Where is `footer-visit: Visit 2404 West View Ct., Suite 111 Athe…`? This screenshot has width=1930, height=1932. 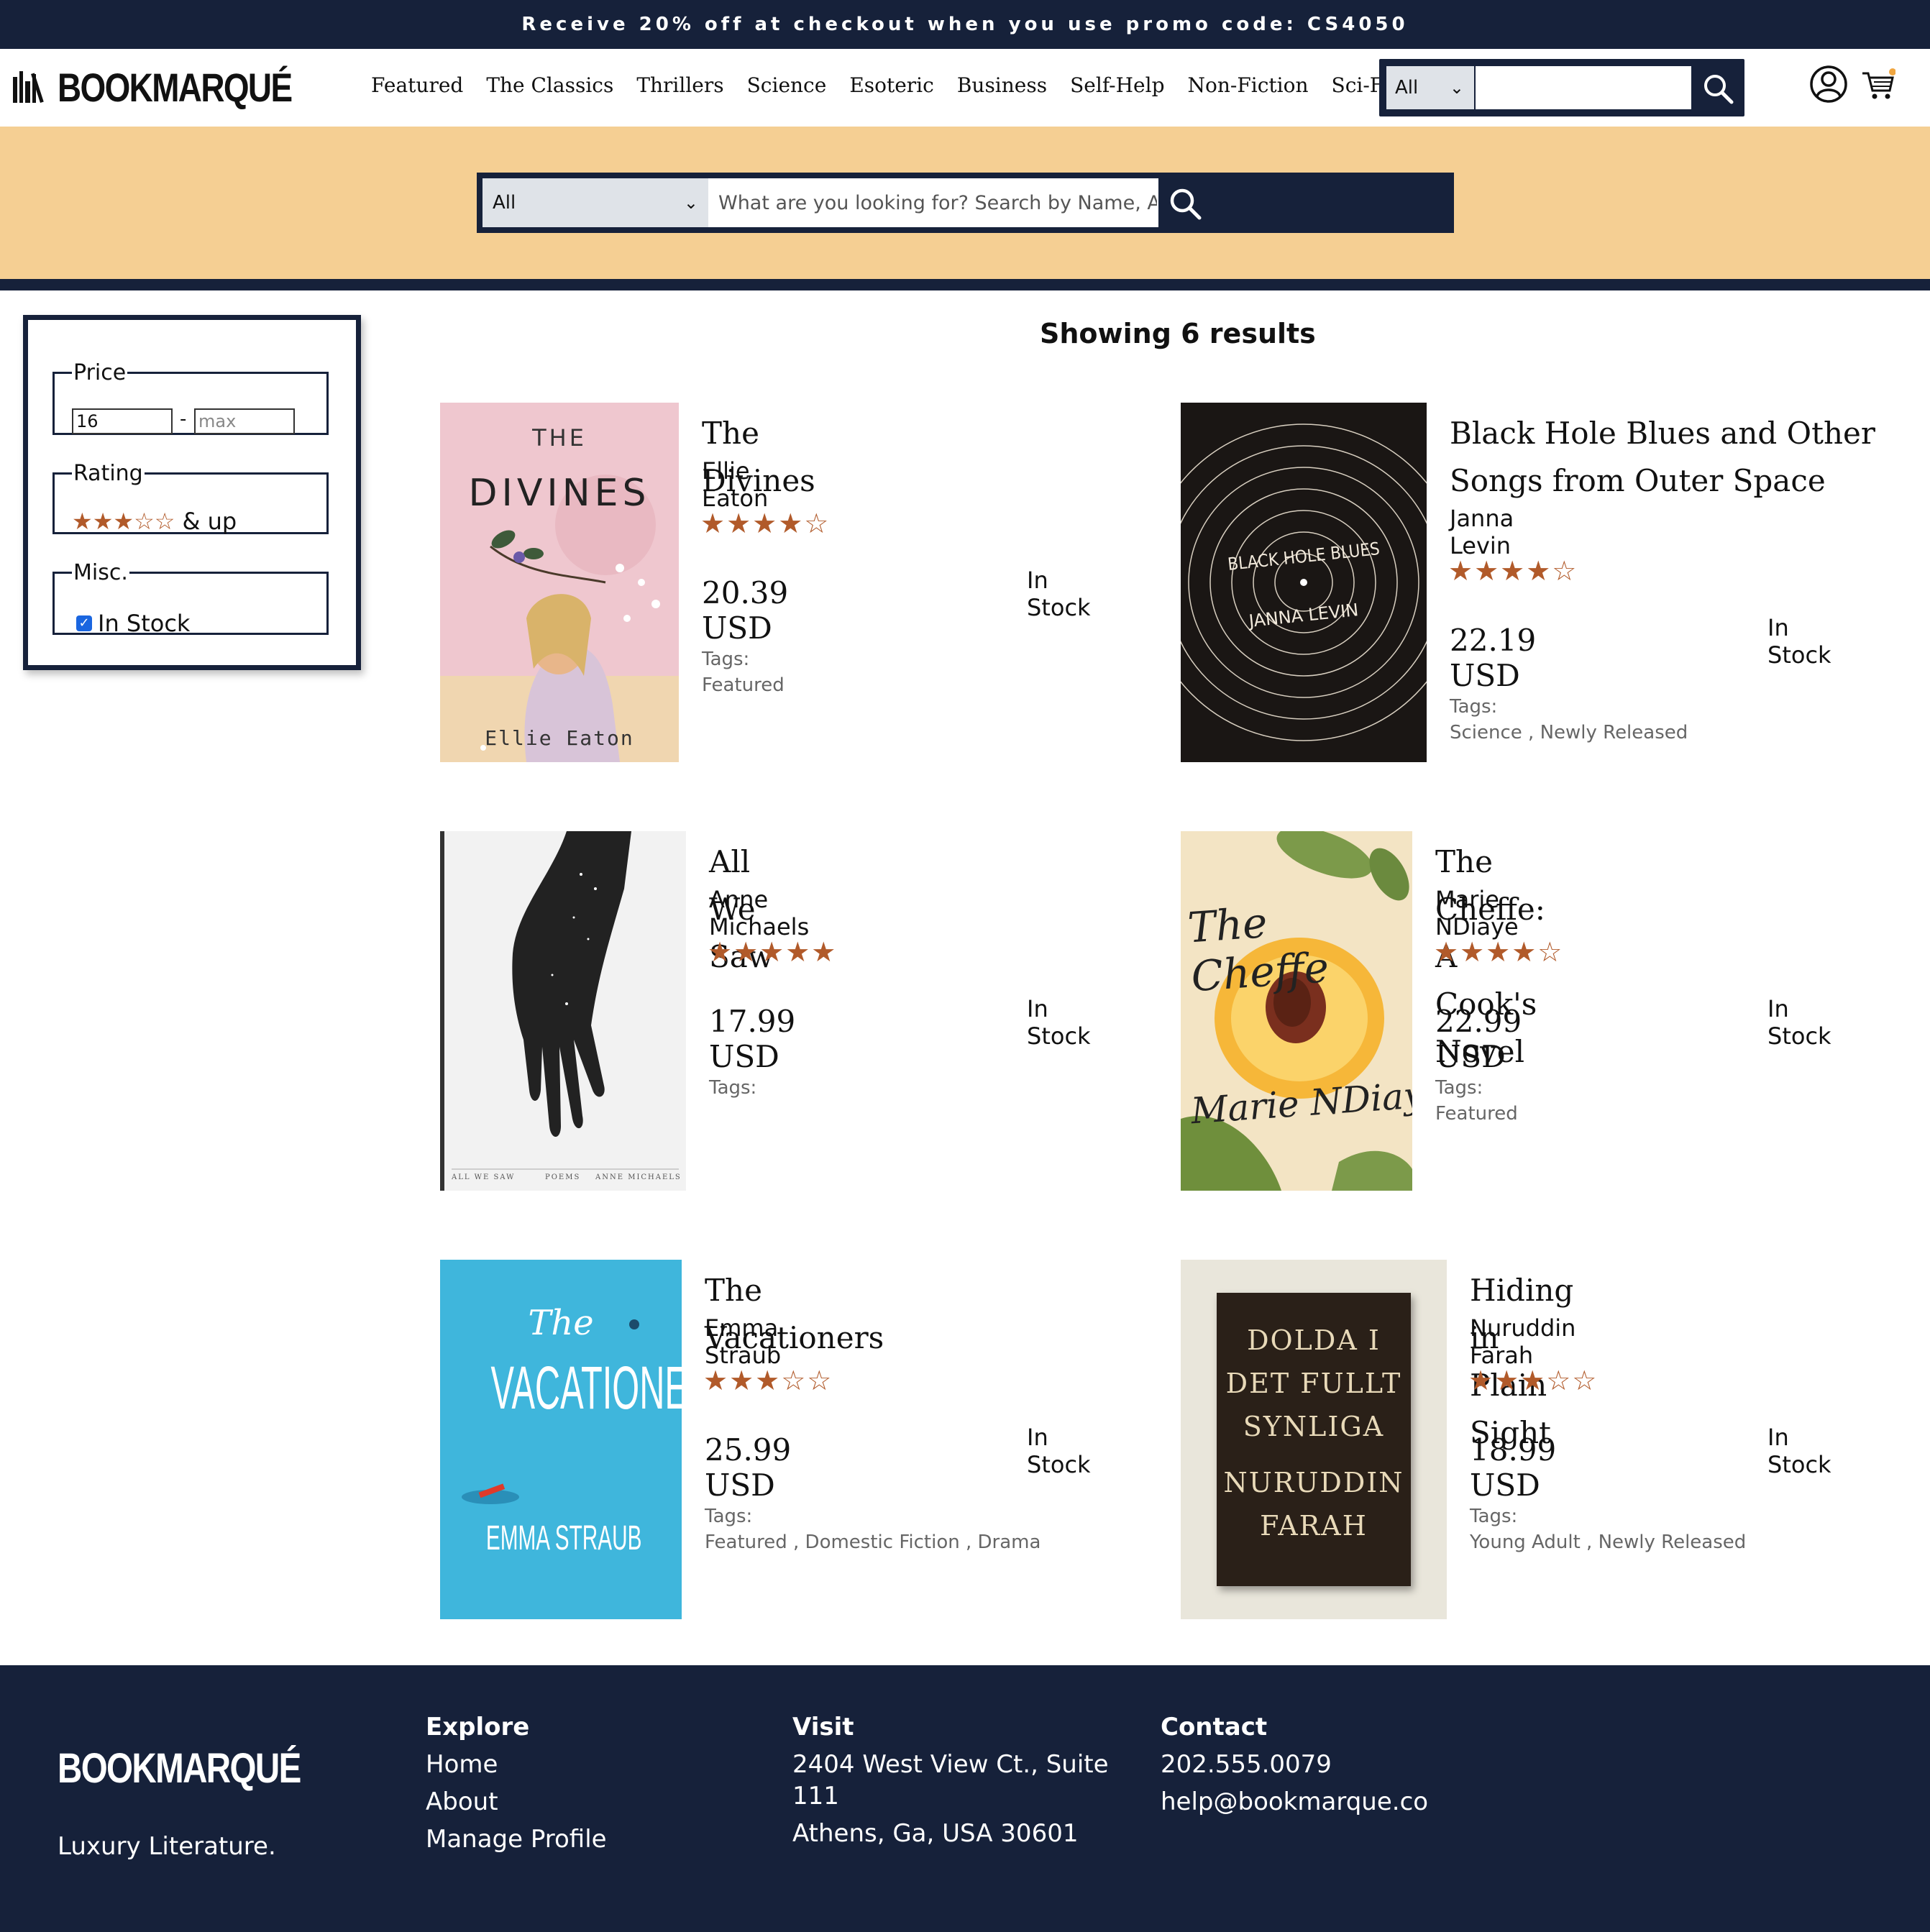
footer-visit: Visit 2404 West View Ct., Suite 111 Athe… is located at coordinates (950, 1780).